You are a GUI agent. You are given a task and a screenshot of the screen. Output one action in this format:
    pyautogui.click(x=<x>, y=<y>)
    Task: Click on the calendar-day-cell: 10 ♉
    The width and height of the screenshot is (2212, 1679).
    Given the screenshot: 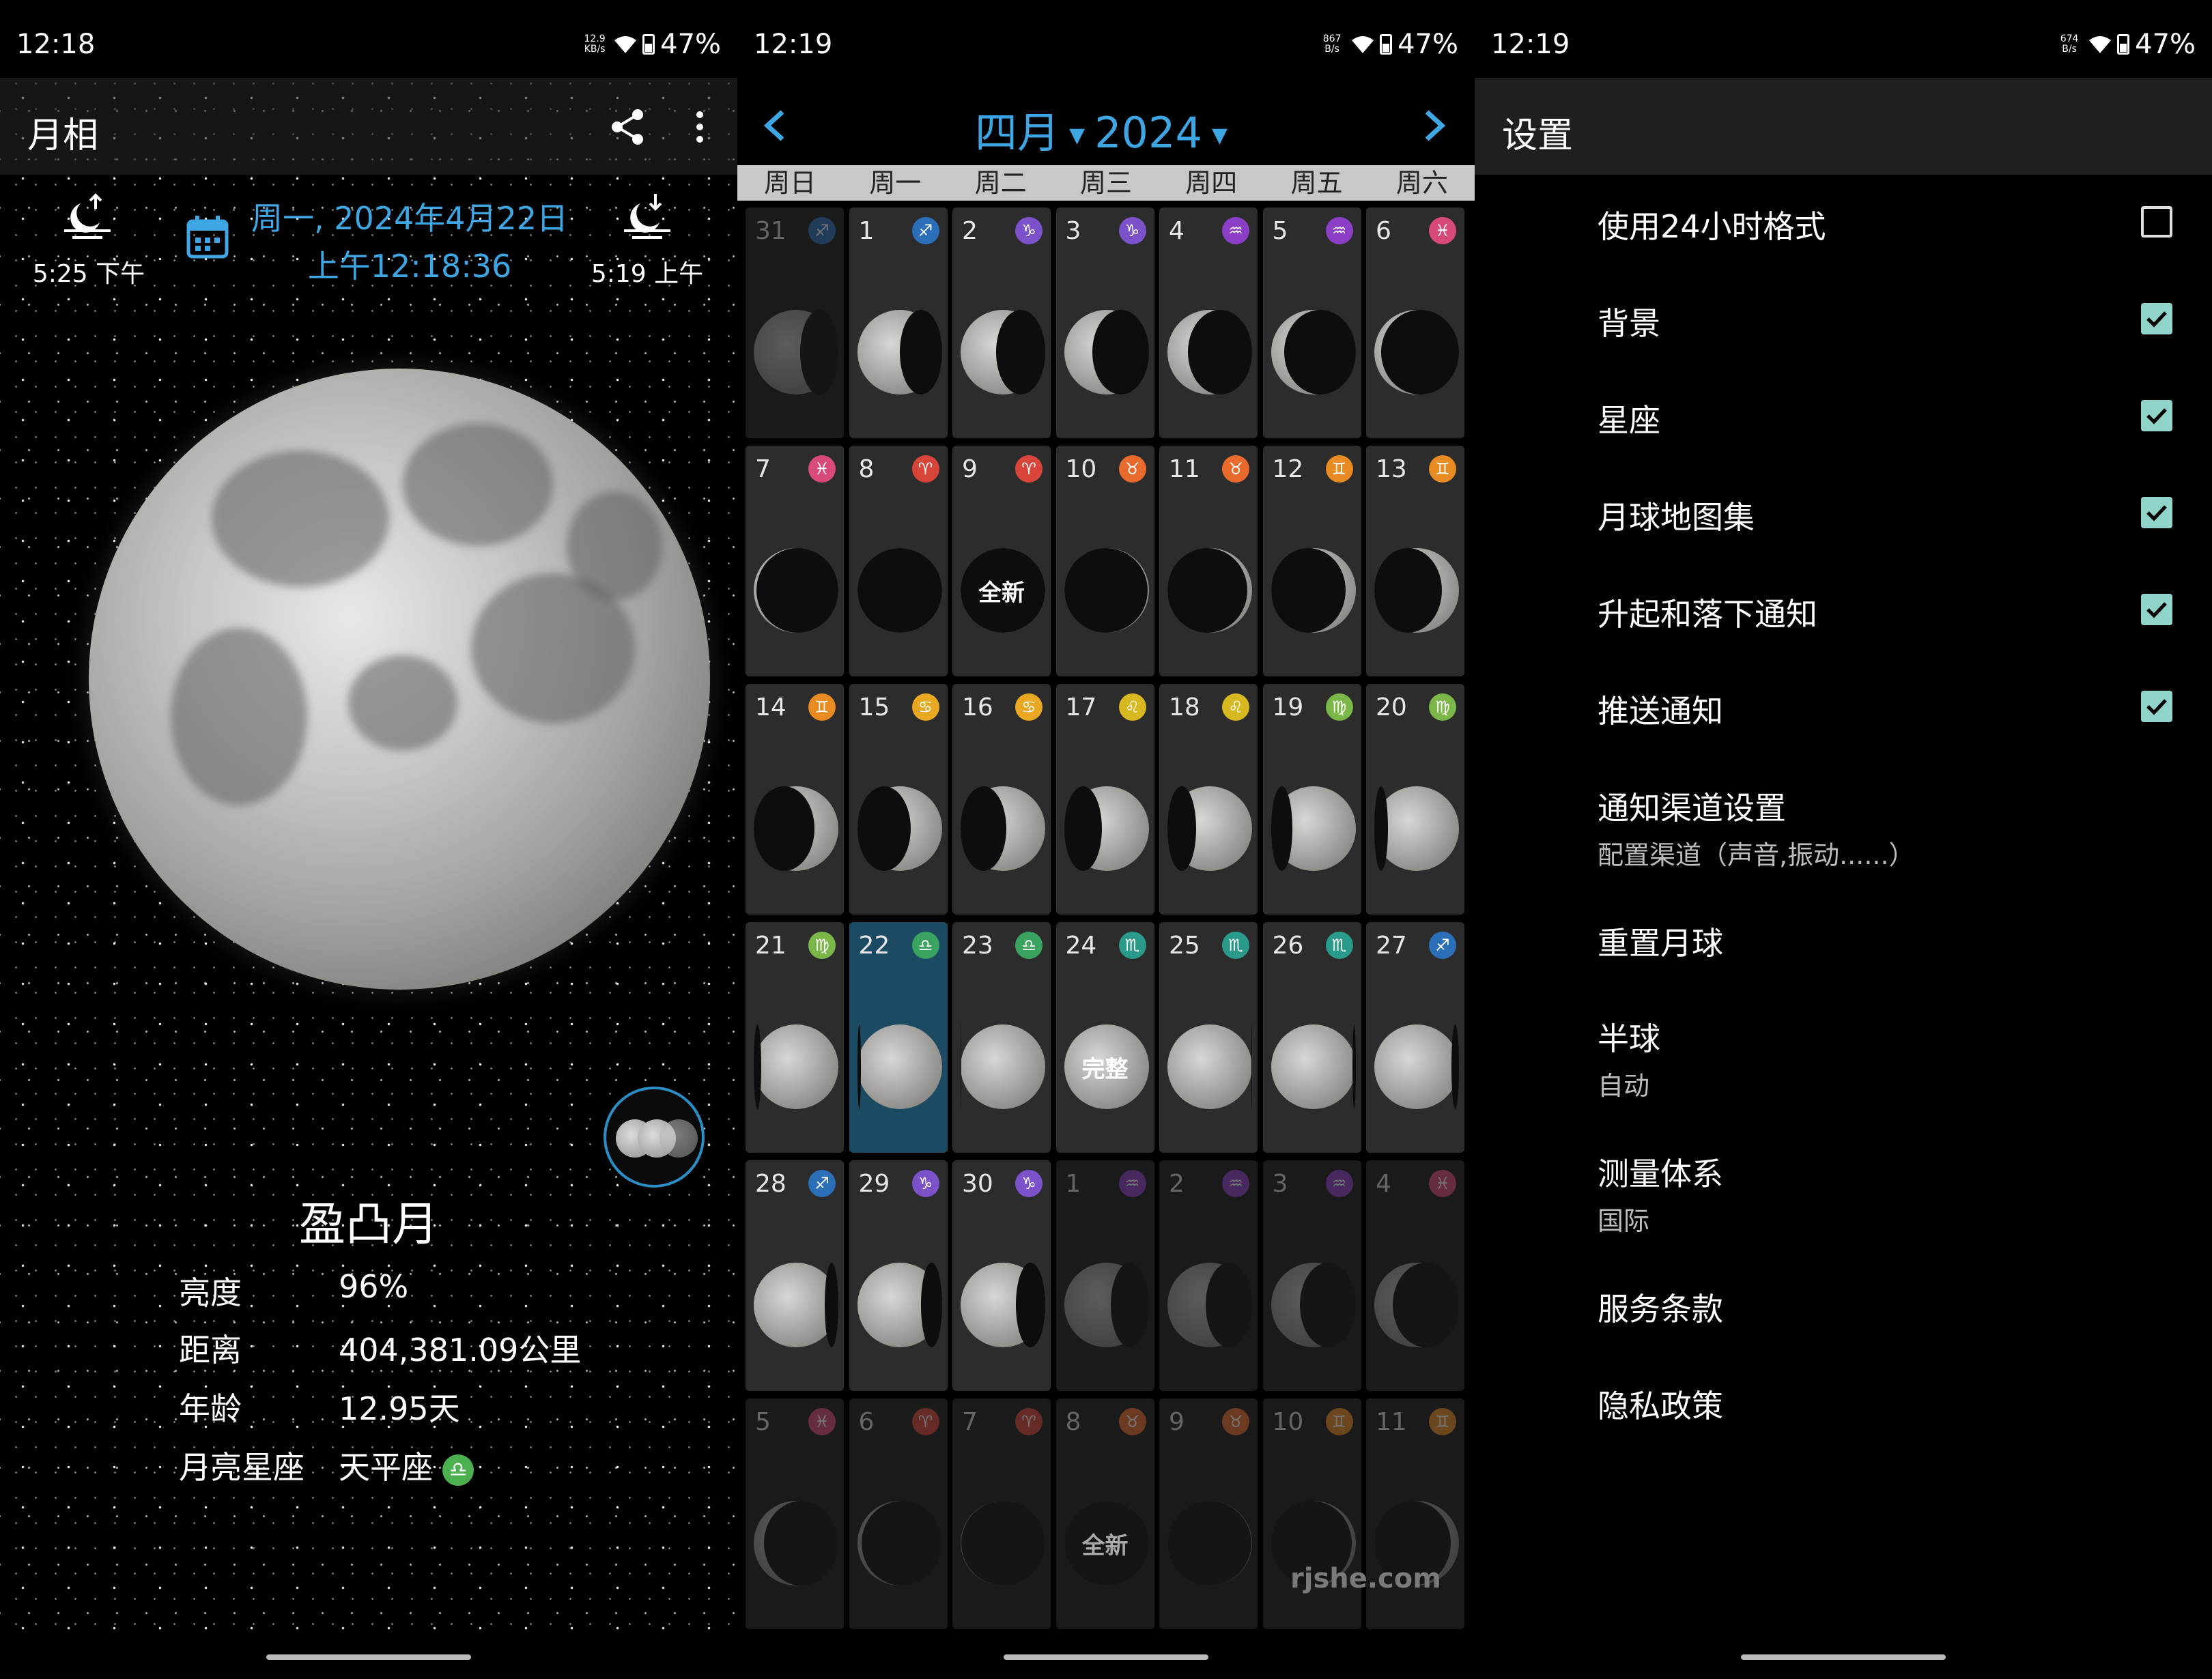 What is the action you would take?
    pyautogui.click(x=1104, y=561)
    